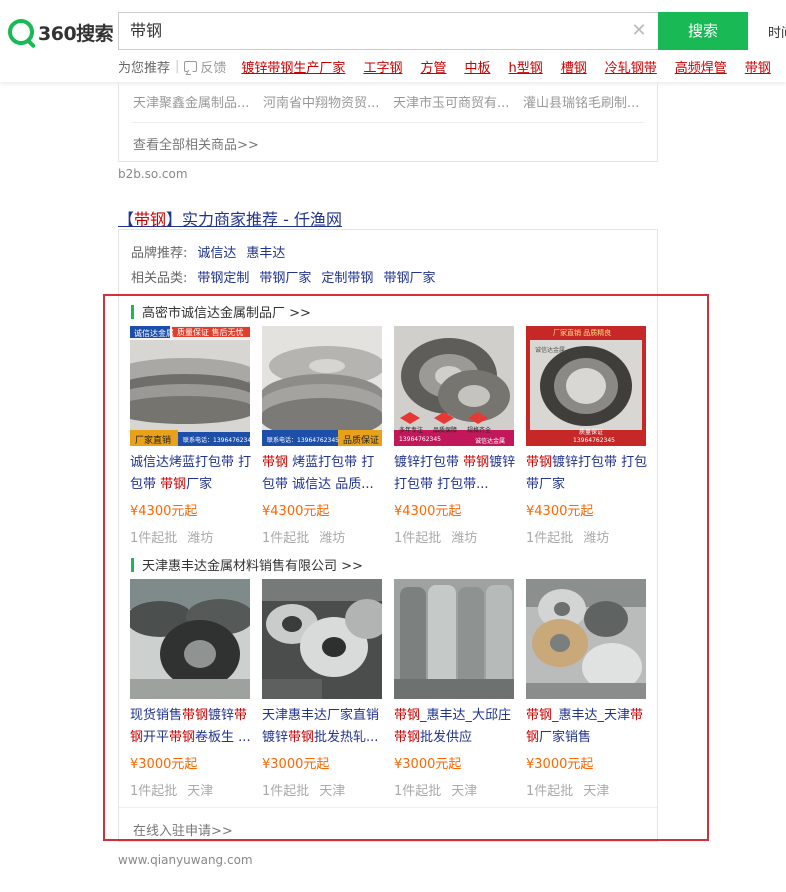 This screenshot has width=786, height=892. I want to click on result-title-link: 【带钢】实力商家推荐 - 仟渔网, so click(230, 218).